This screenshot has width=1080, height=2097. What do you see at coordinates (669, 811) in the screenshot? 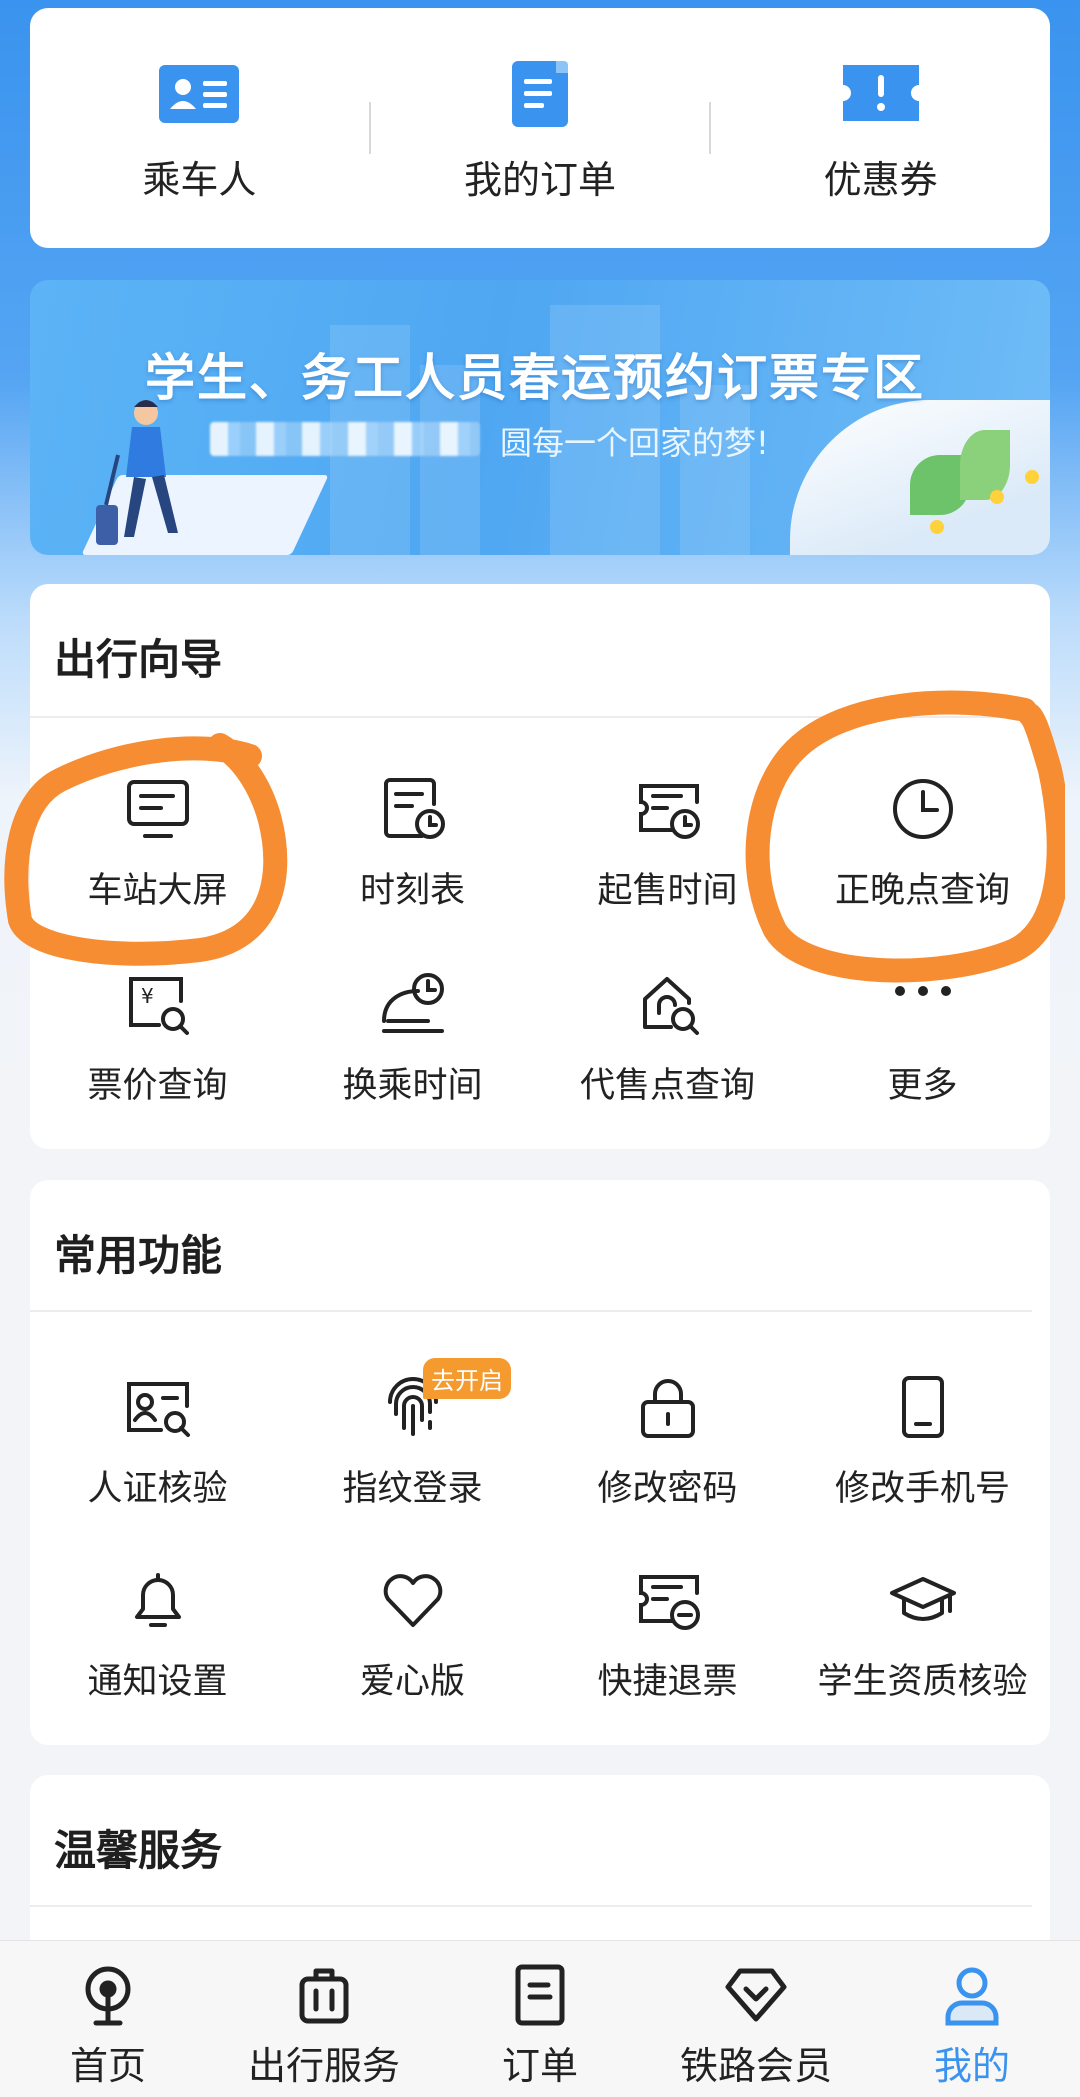
I see `sale-time-icon` at bounding box center [669, 811].